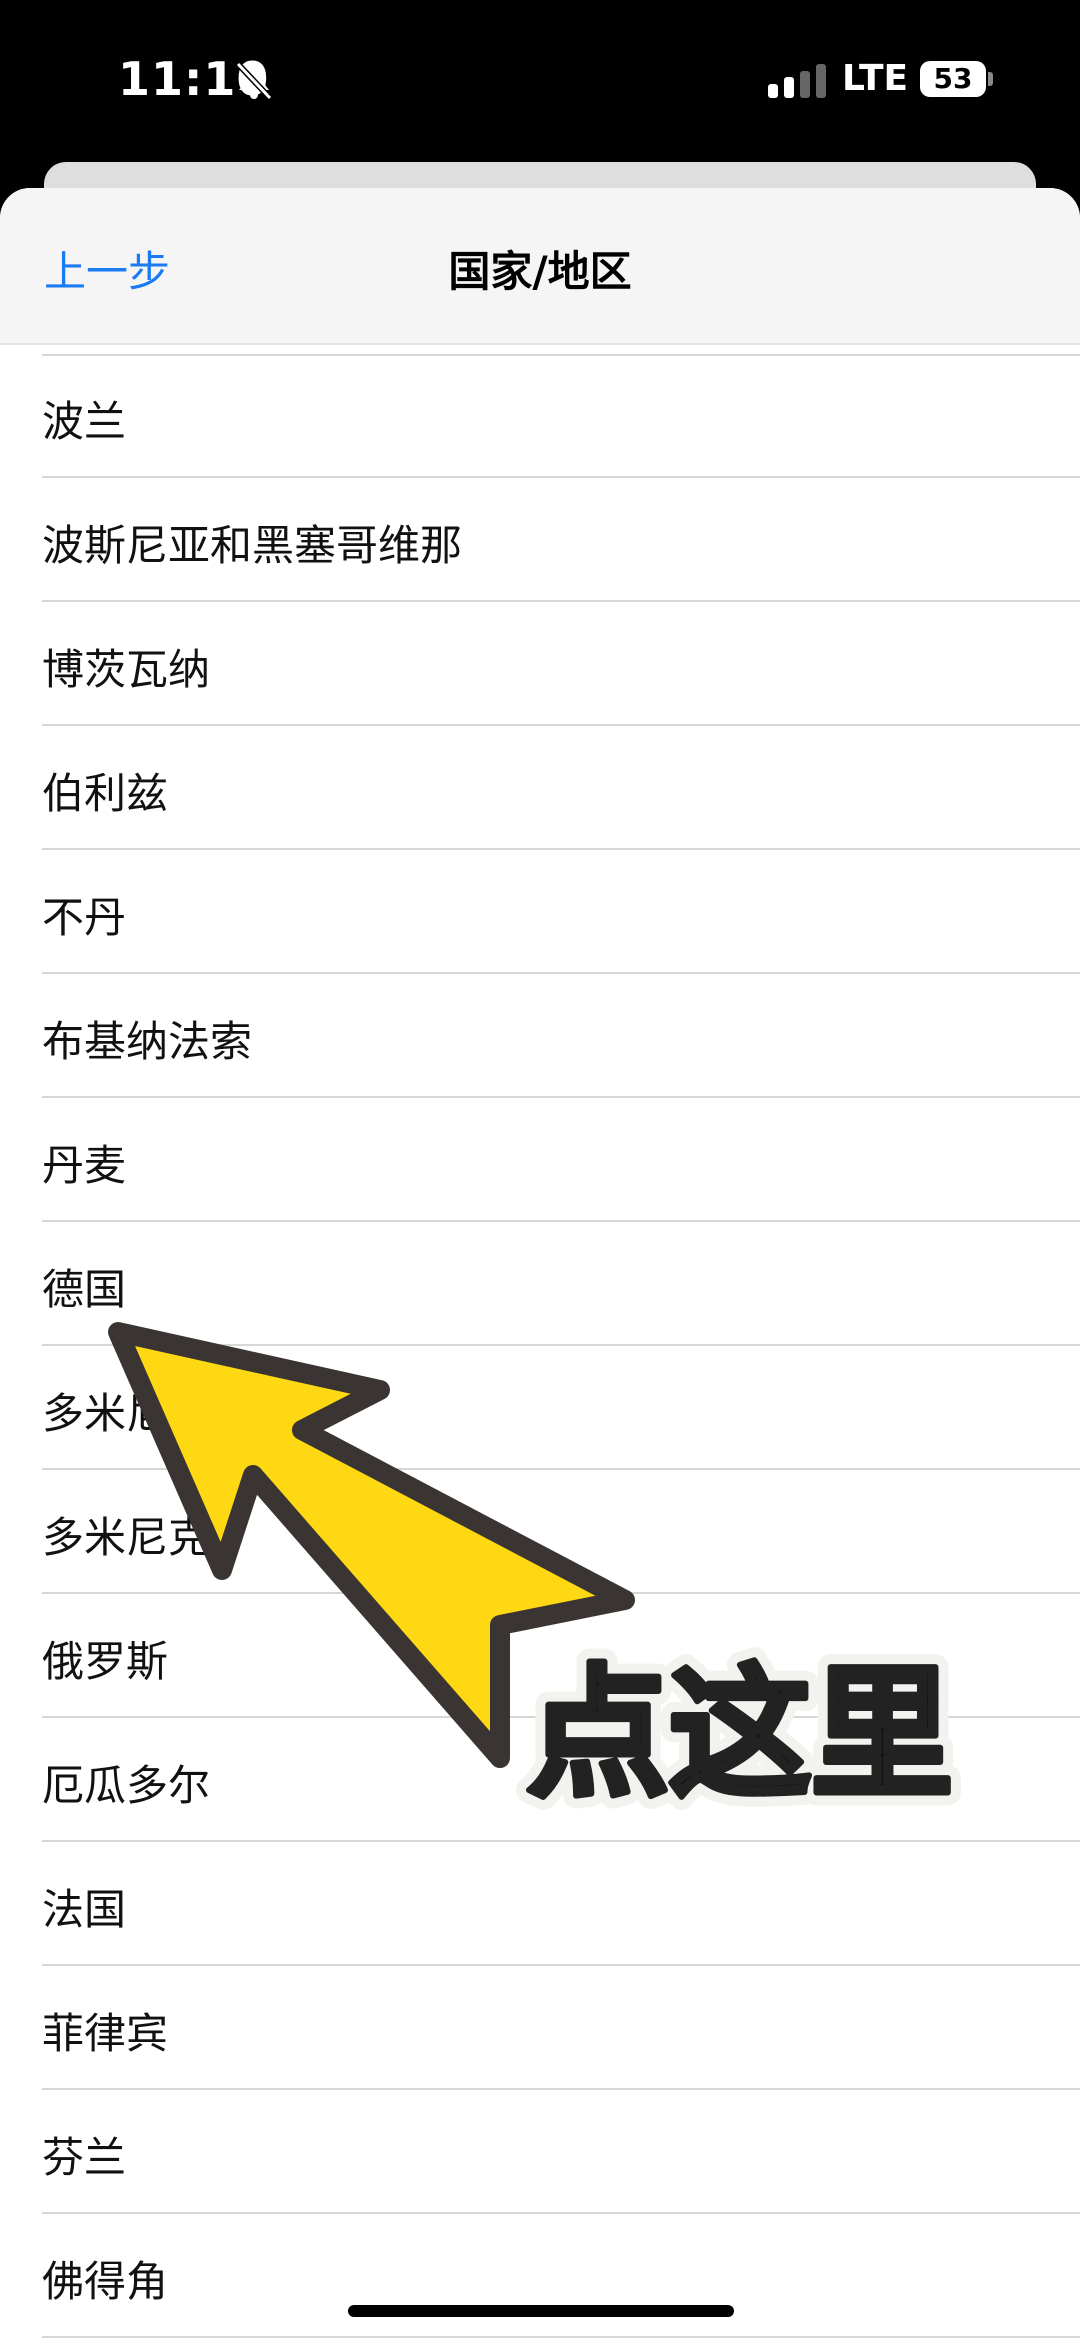 The width and height of the screenshot is (1080, 2341). I want to click on country-name: 厄瓜多尔, so click(126, 1785).